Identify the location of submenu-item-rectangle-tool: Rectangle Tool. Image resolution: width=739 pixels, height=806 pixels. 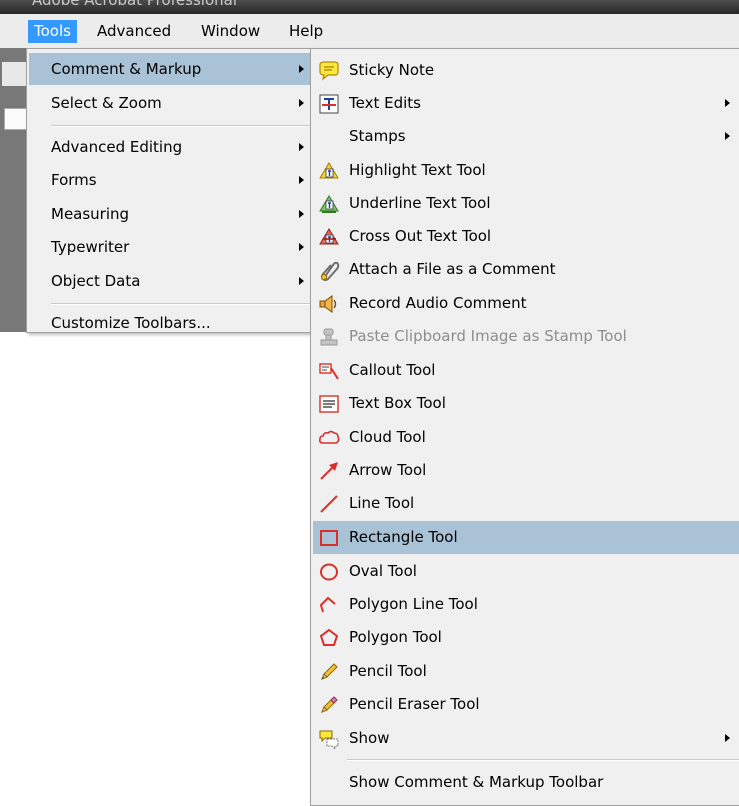
(526, 537).